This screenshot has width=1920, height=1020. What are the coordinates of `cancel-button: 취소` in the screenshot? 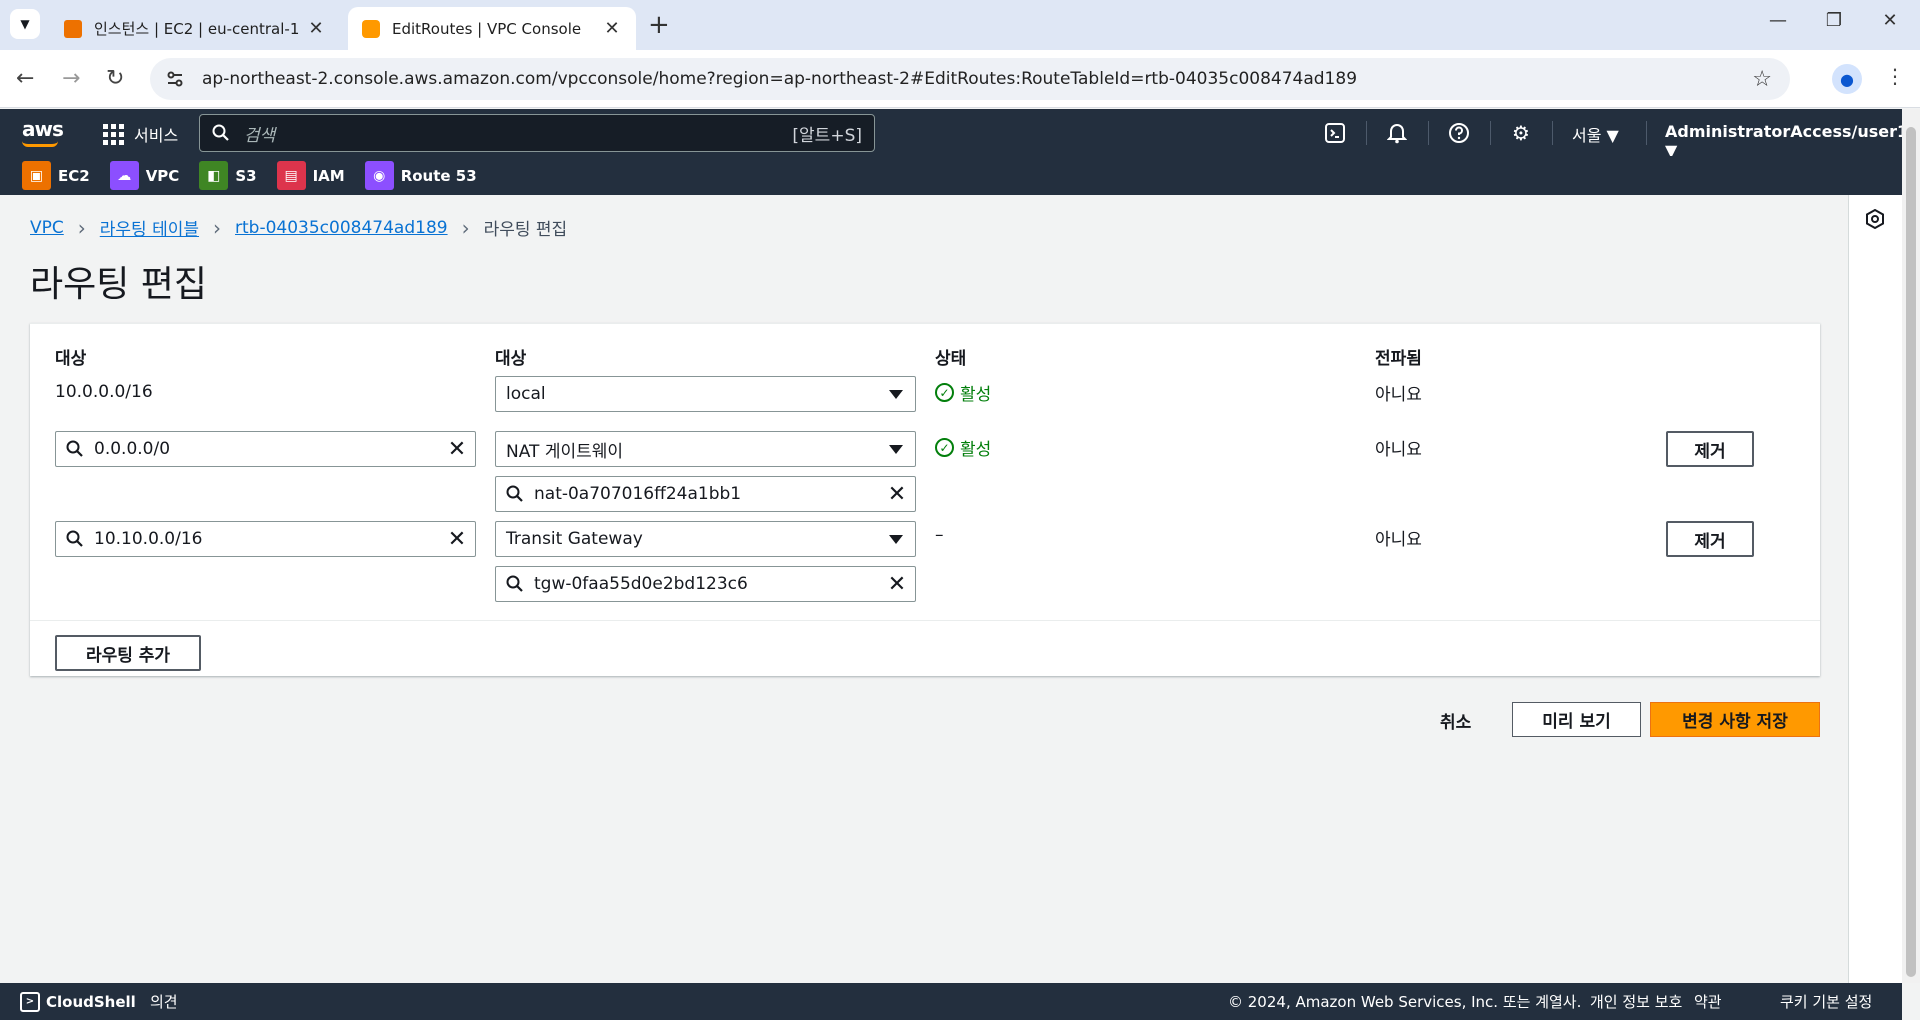 It's located at (1455, 720).